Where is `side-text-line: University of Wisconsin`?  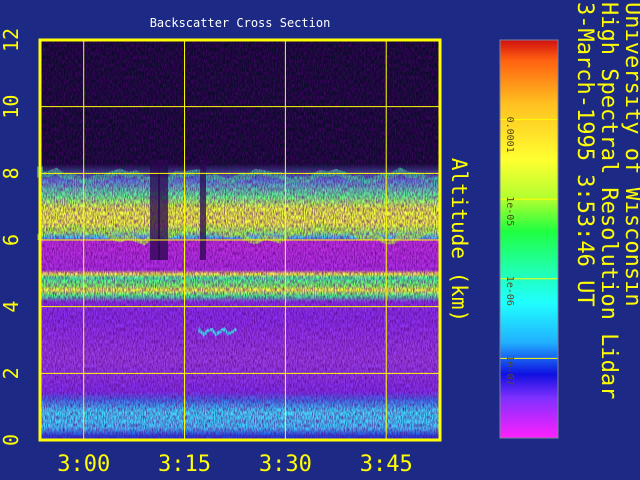 side-text-line: University of Wisconsin is located at coordinates (630, 154).